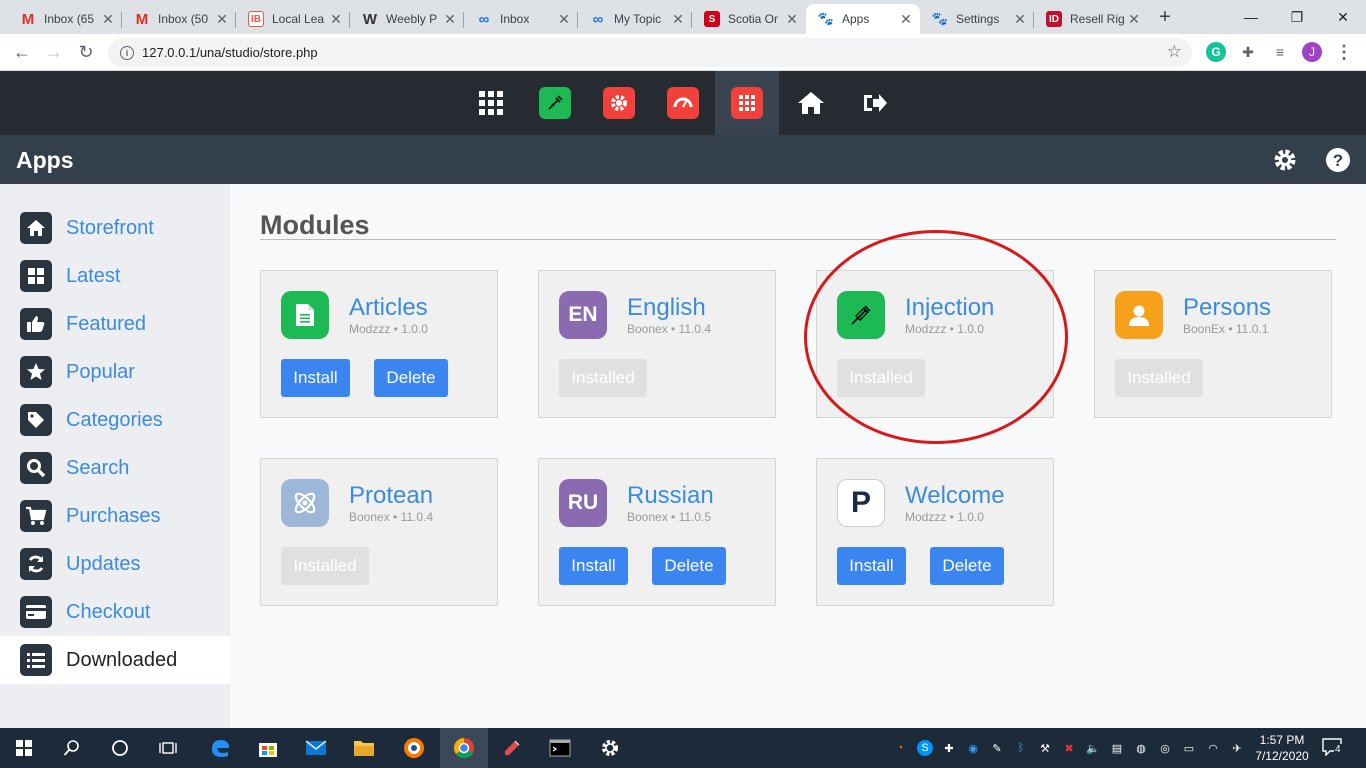 The width and height of the screenshot is (1366, 768). I want to click on avast-browser-icon, so click(414, 748).